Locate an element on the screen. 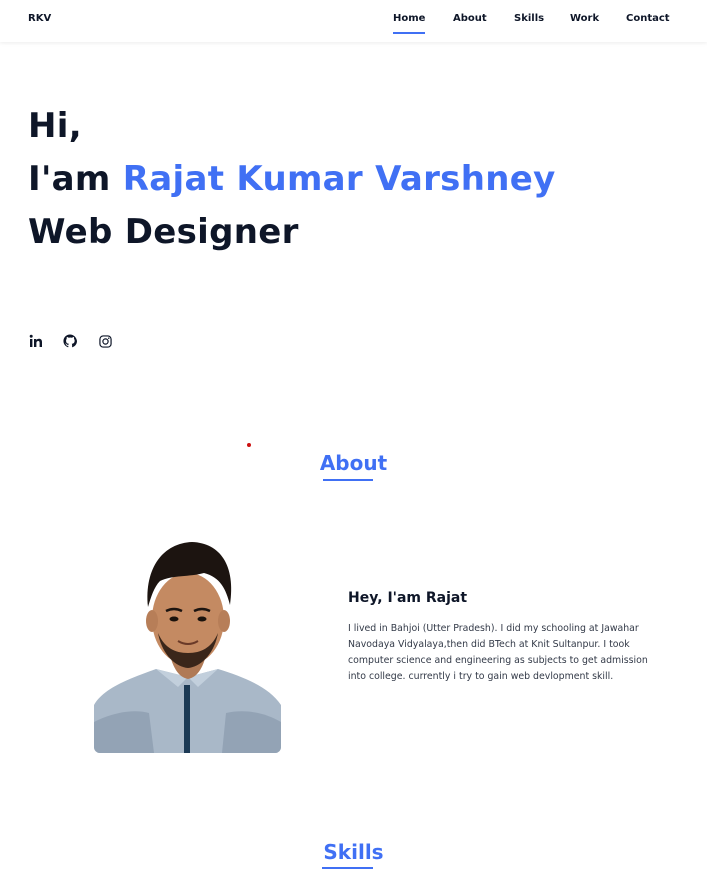 This screenshot has width=707, height=883. instagram-icon is located at coordinates (105, 341).